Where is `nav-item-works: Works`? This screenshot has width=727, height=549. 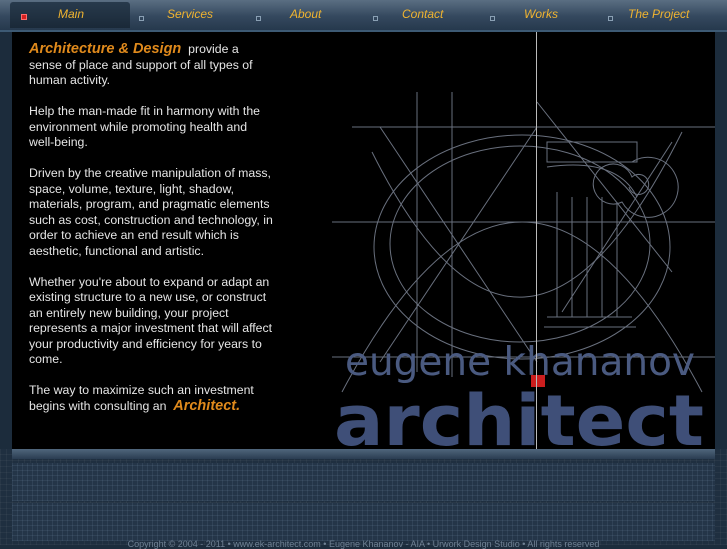
nav-item-works: Works is located at coordinates (537, 15).